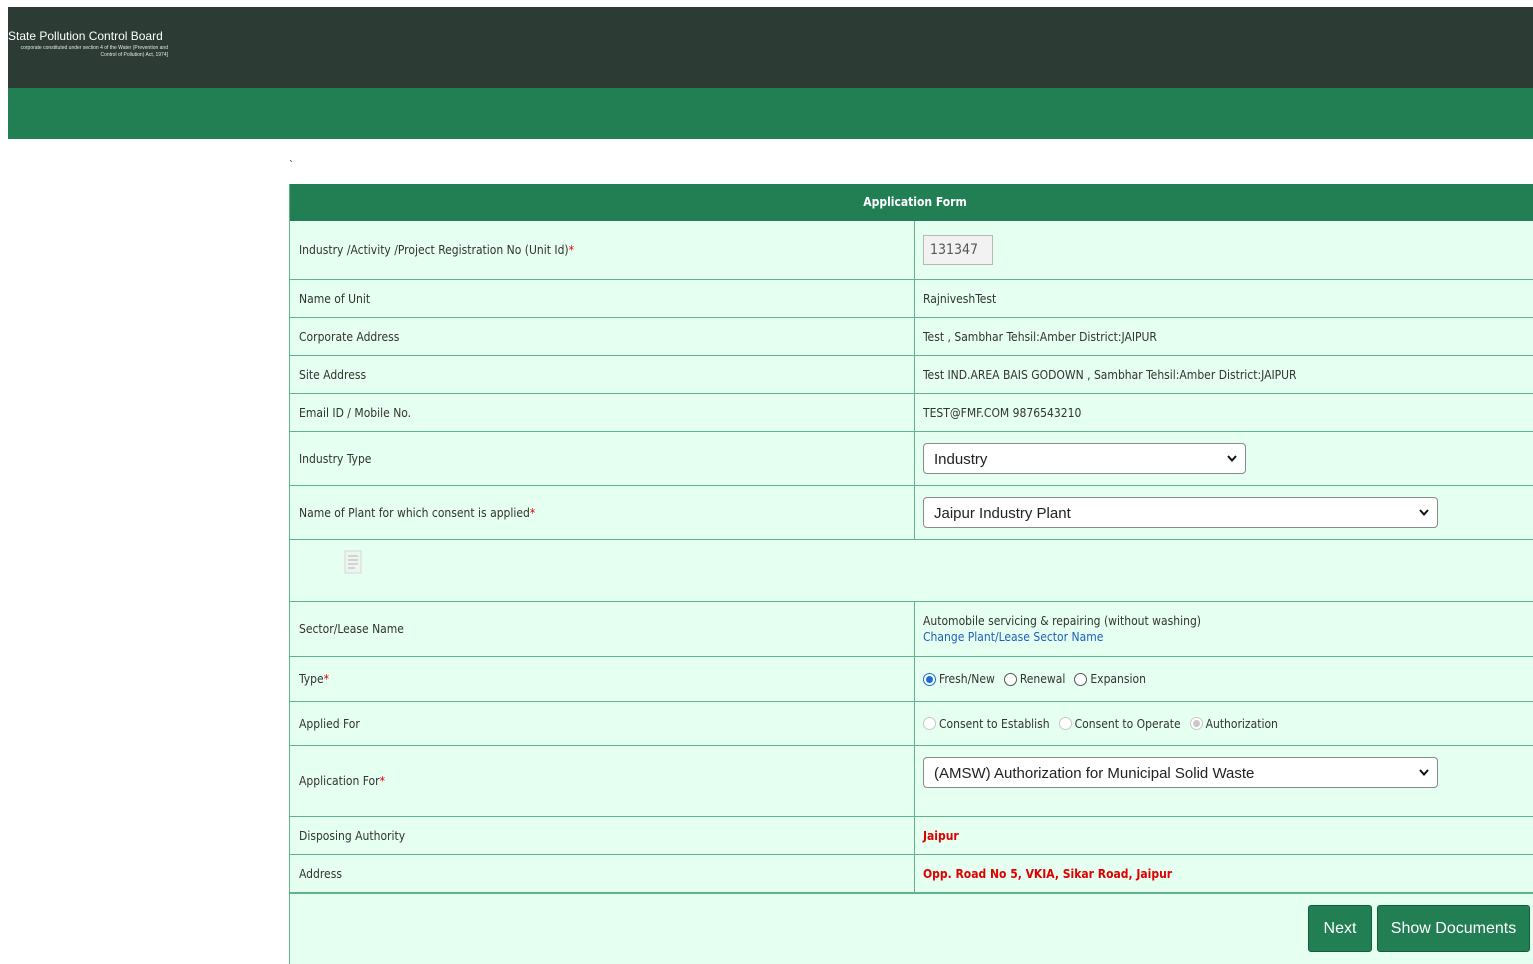 The width and height of the screenshot is (1533, 964). Describe the element at coordinates (339, 781) in the screenshot. I see `application-for-label: Application For` at that location.